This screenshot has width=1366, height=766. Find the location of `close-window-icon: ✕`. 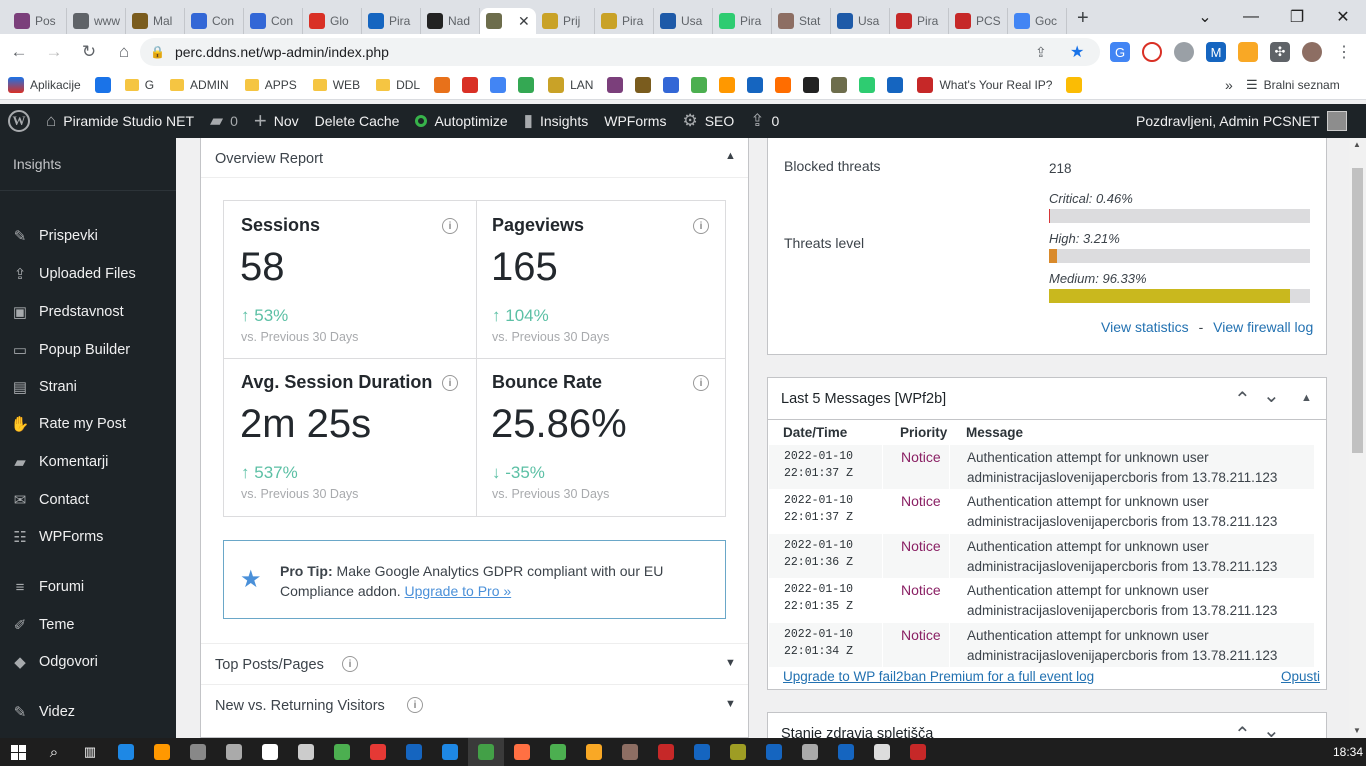

close-window-icon: ✕ is located at coordinates (1343, 17).